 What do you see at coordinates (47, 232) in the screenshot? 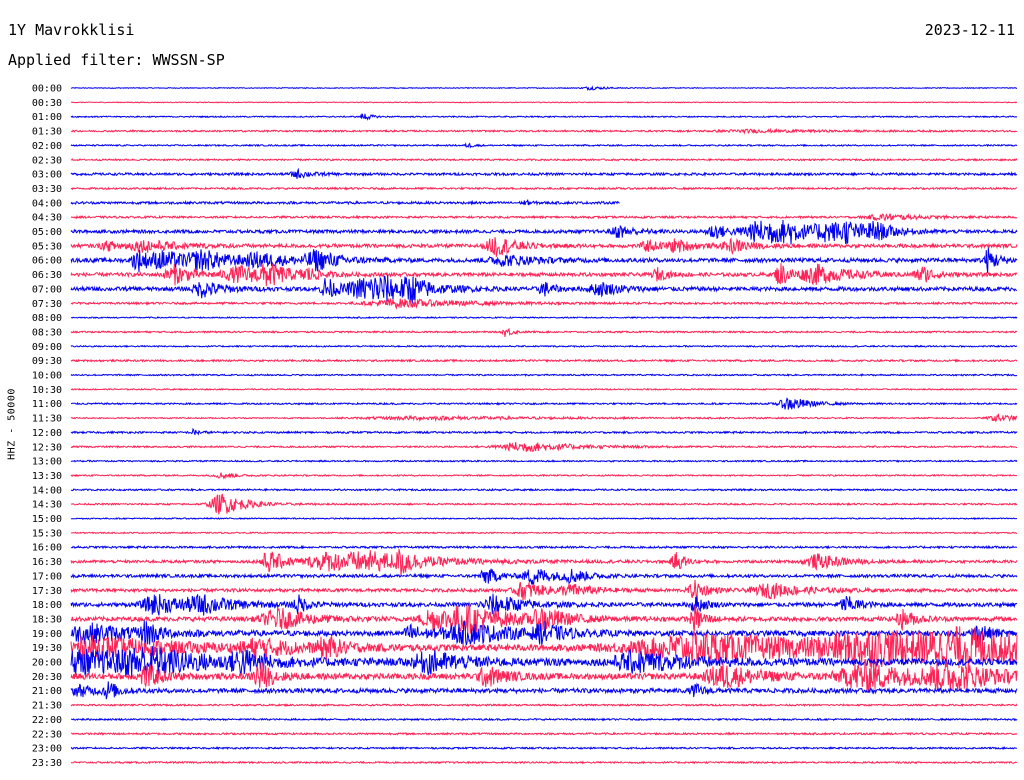
I see `row-time-label: 05:00` at bounding box center [47, 232].